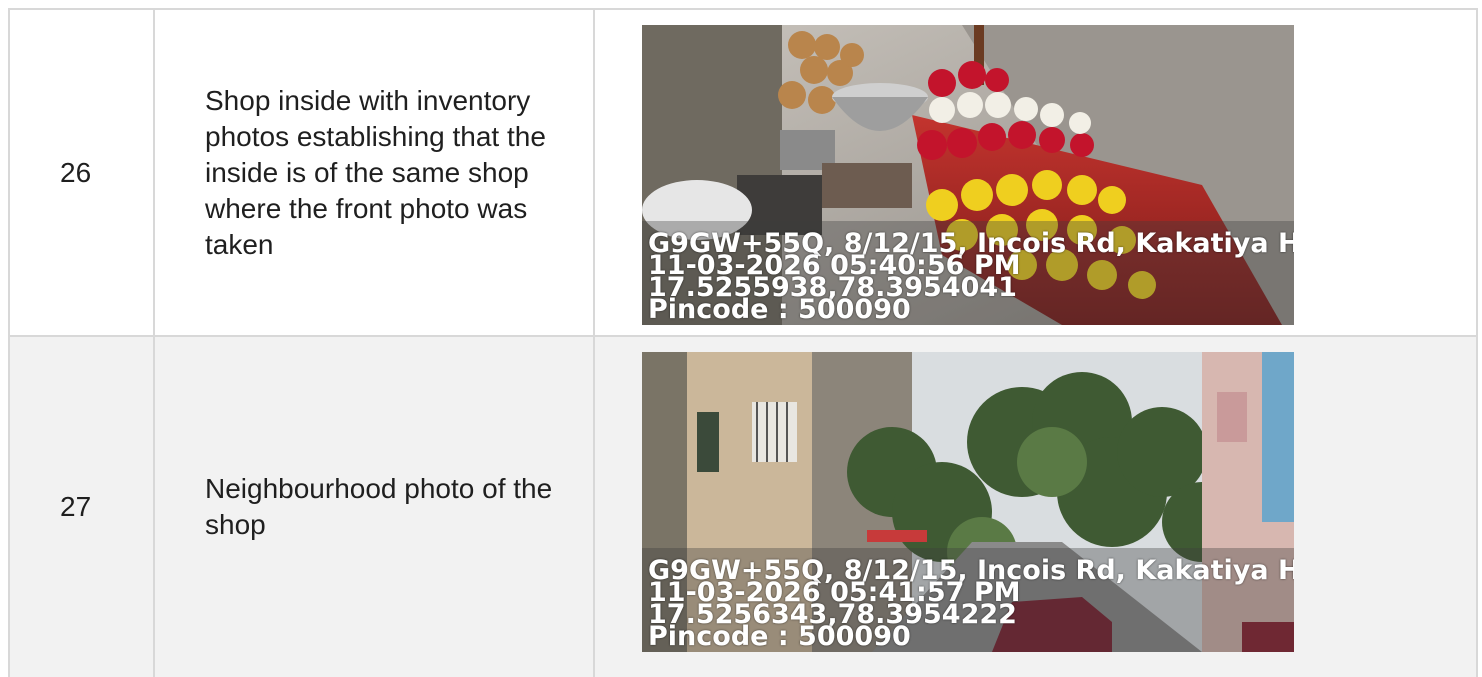  I want to click on row-number: 27, so click(82, 507).